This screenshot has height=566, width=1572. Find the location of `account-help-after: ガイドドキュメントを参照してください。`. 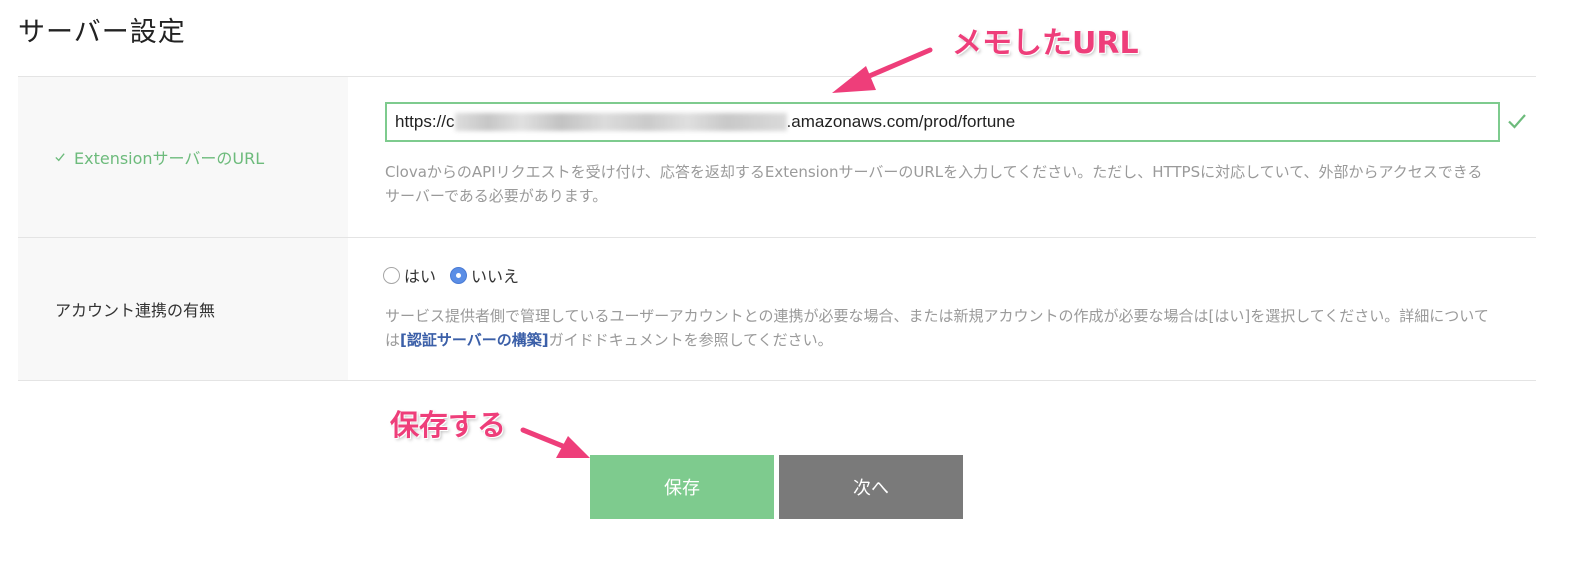

account-help-after: ガイドドキュメントを参照してください。 is located at coordinates (690, 340).